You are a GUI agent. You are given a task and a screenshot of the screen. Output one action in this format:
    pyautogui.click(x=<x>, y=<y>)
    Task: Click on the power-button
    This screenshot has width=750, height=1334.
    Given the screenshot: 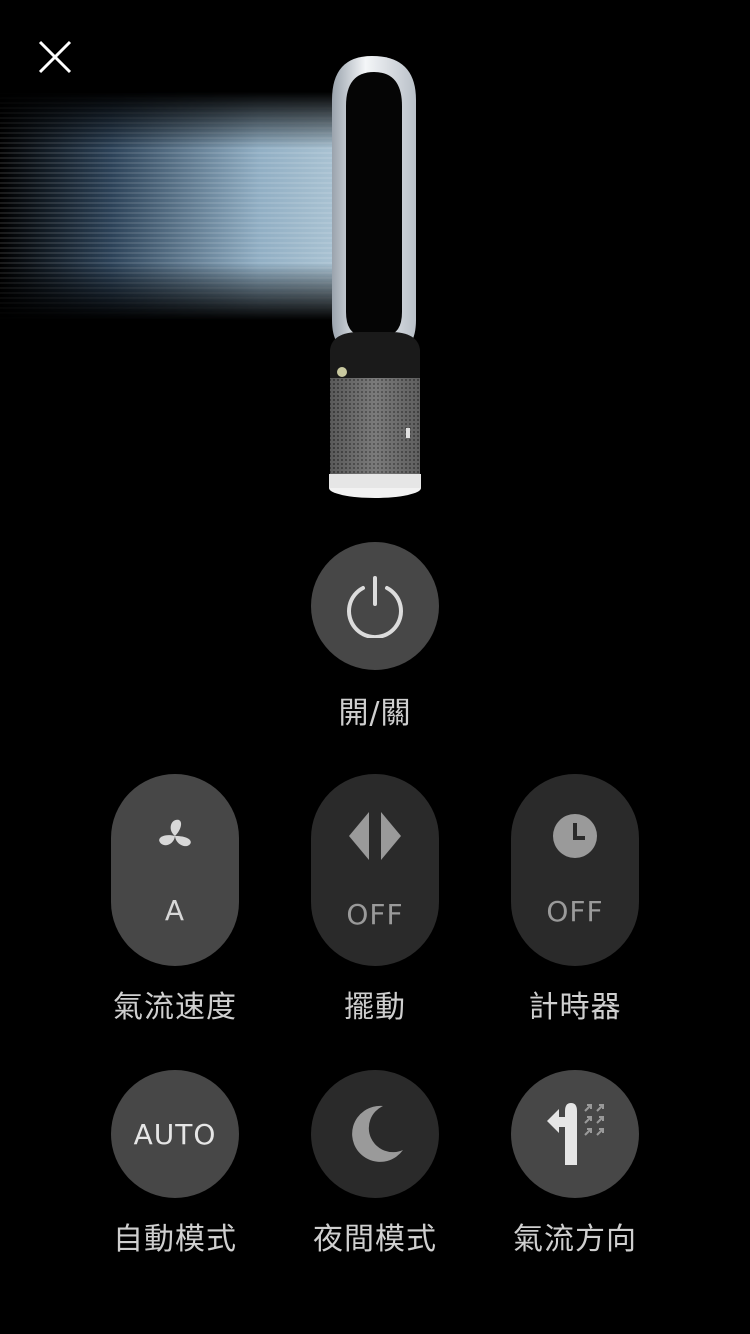 What is the action you would take?
    pyautogui.click(x=375, y=606)
    